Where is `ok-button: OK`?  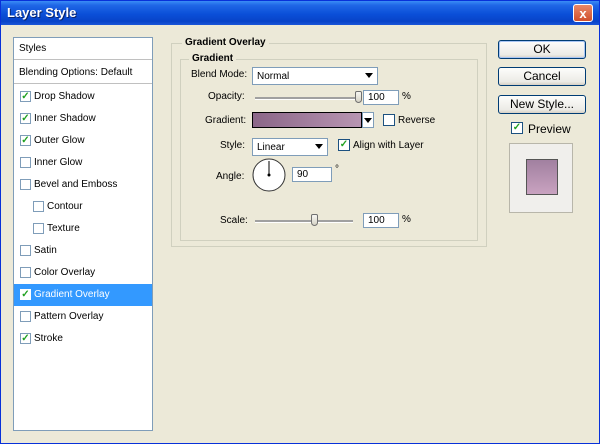 ok-button: OK is located at coordinates (542, 49).